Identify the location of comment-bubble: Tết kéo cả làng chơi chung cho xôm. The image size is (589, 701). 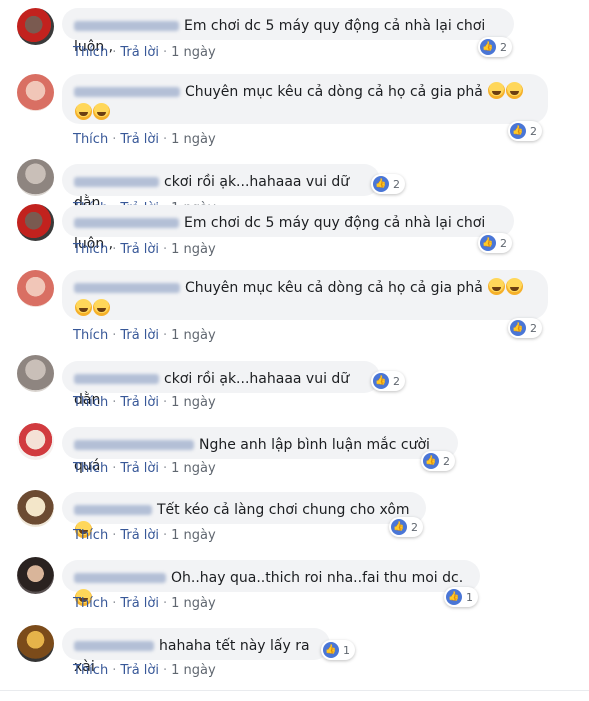
(244, 515).